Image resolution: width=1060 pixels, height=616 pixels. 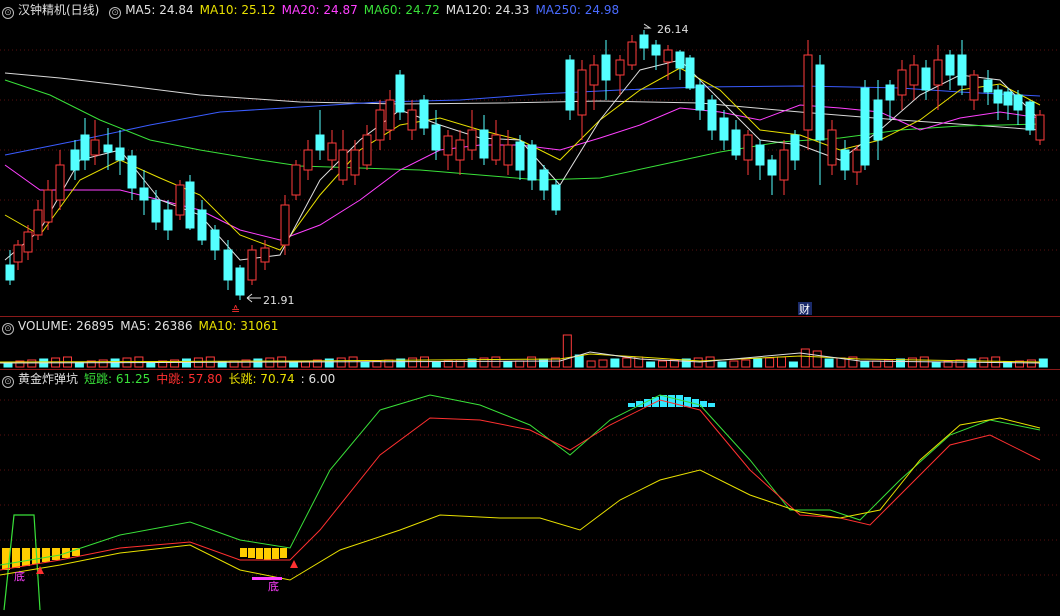 I want to click on ma5-label: MA5: 24.84, so click(x=159, y=10).